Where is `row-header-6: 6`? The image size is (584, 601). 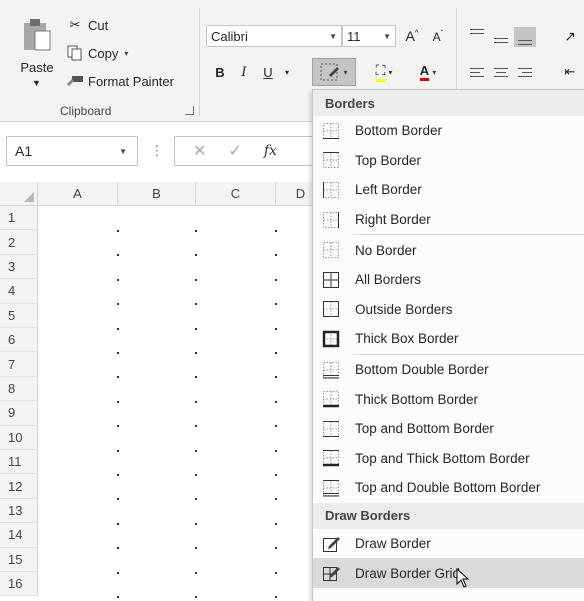
row-header-6: 6 is located at coordinates (19, 340).